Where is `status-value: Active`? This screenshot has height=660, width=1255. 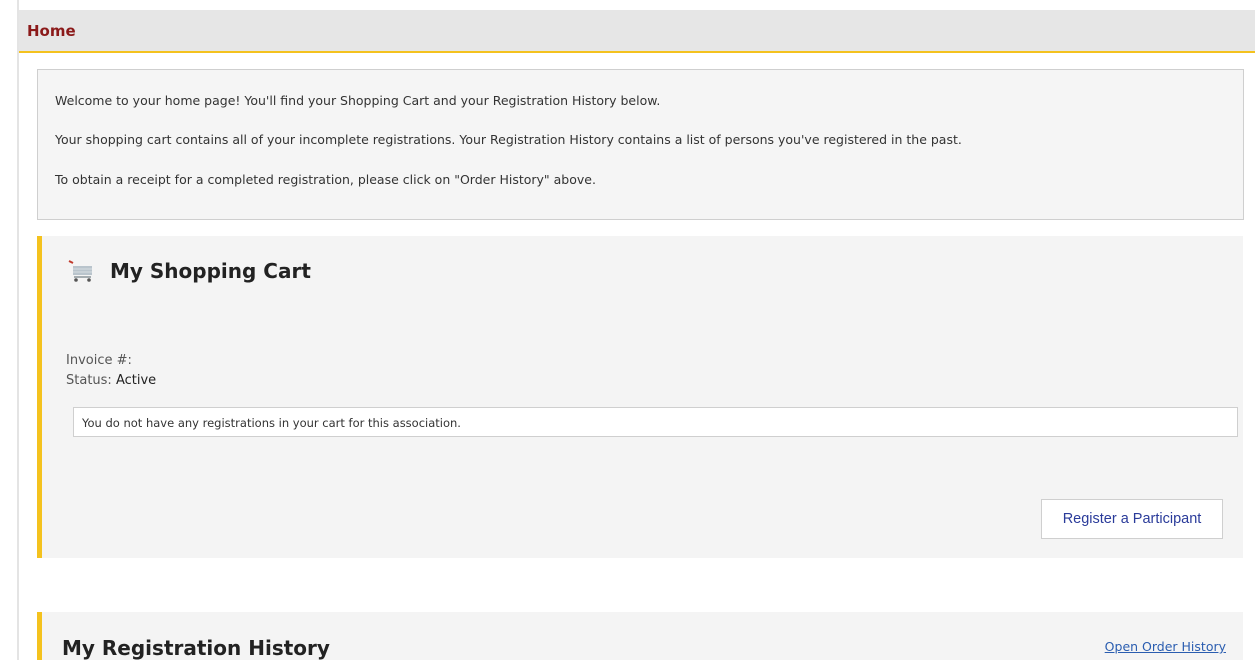 status-value: Active is located at coordinates (136, 380).